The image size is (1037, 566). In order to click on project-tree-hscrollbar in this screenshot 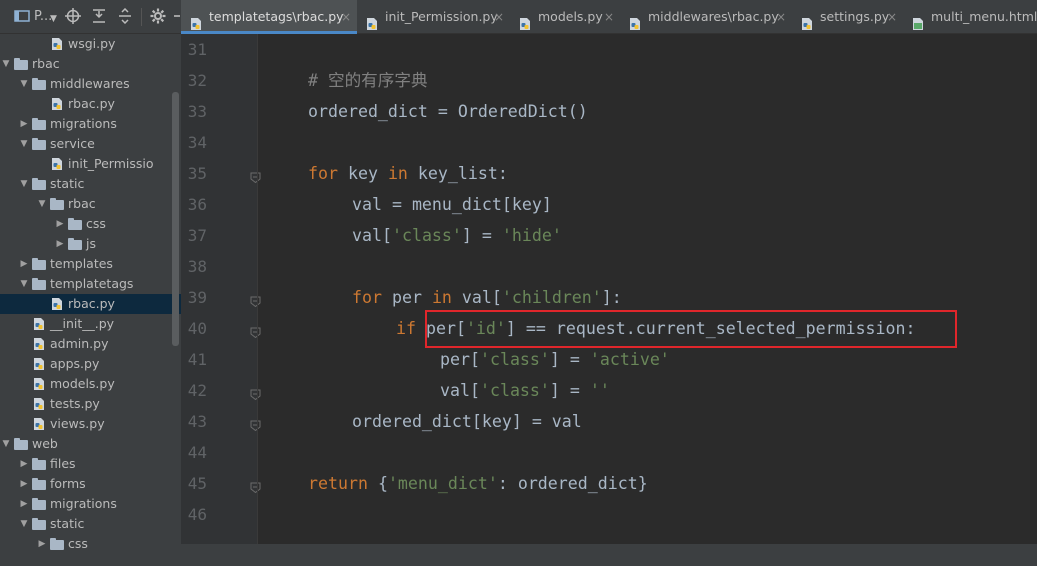, I will do `click(86, 562)`.